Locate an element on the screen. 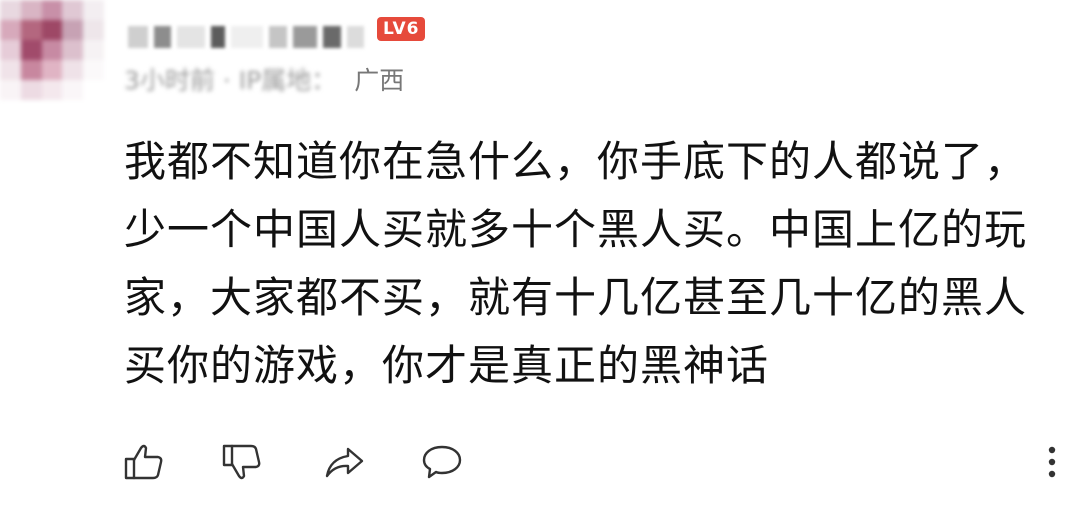 Image resolution: width=1080 pixels, height=516 pixels. username is located at coordinates (246, 37).